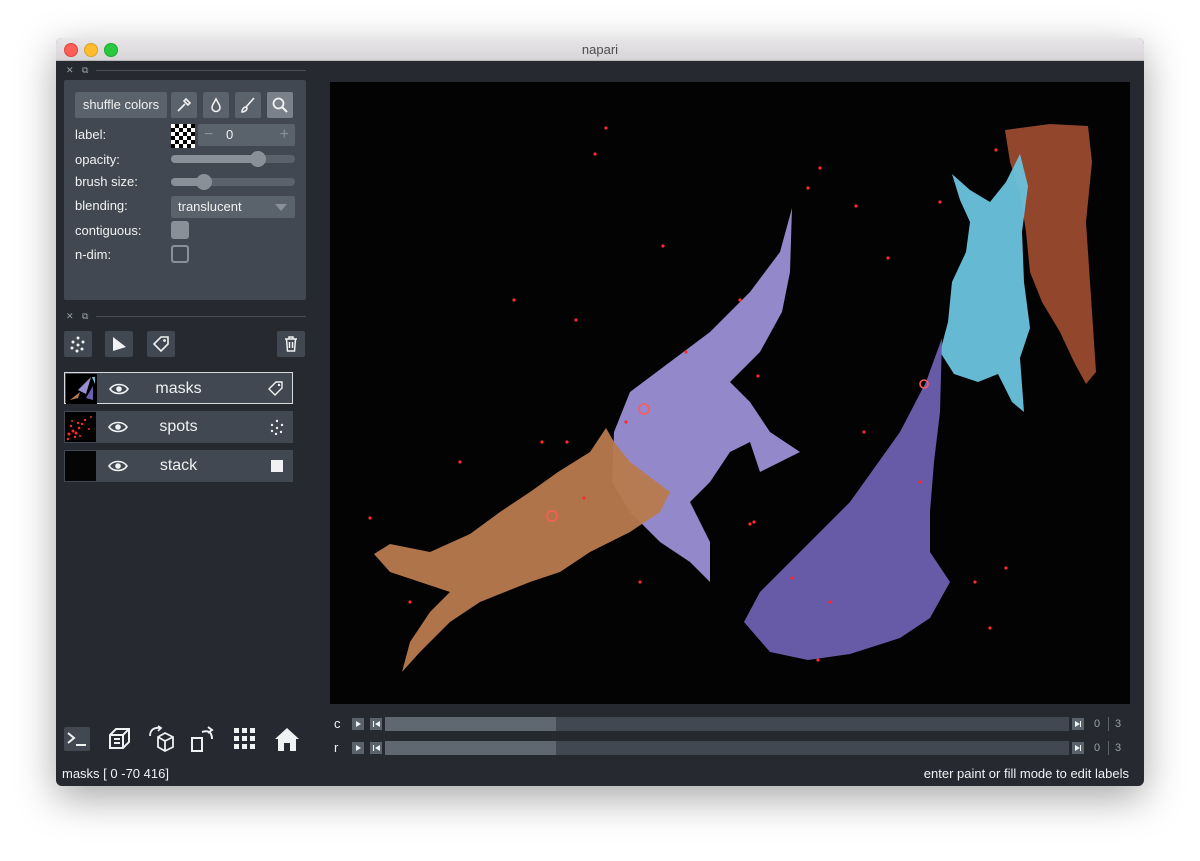 This screenshot has height=861, width=1200. Describe the element at coordinates (180, 254) in the screenshot. I see `ndim-checkbox` at that location.